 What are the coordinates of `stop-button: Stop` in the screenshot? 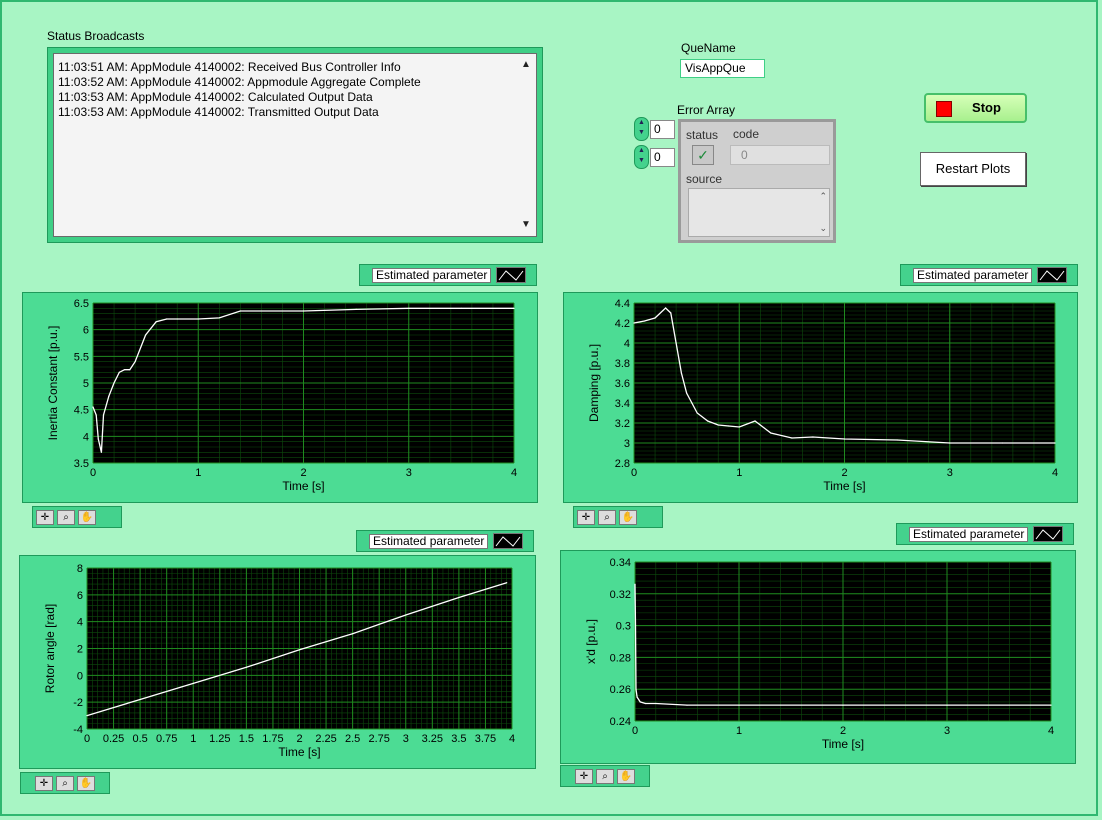 It's located at (975, 108).